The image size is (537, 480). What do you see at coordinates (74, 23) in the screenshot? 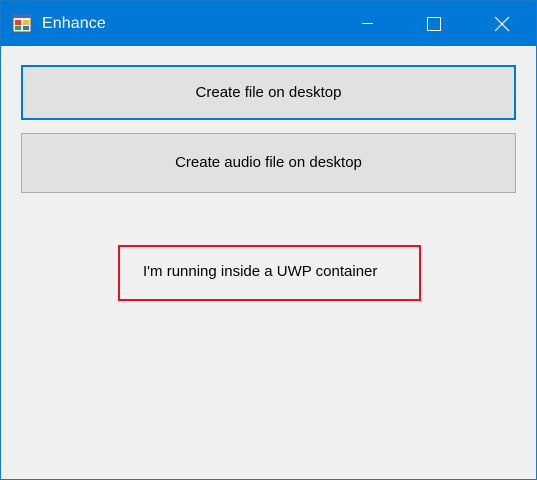
I see `window-title: Enhance` at bounding box center [74, 23].